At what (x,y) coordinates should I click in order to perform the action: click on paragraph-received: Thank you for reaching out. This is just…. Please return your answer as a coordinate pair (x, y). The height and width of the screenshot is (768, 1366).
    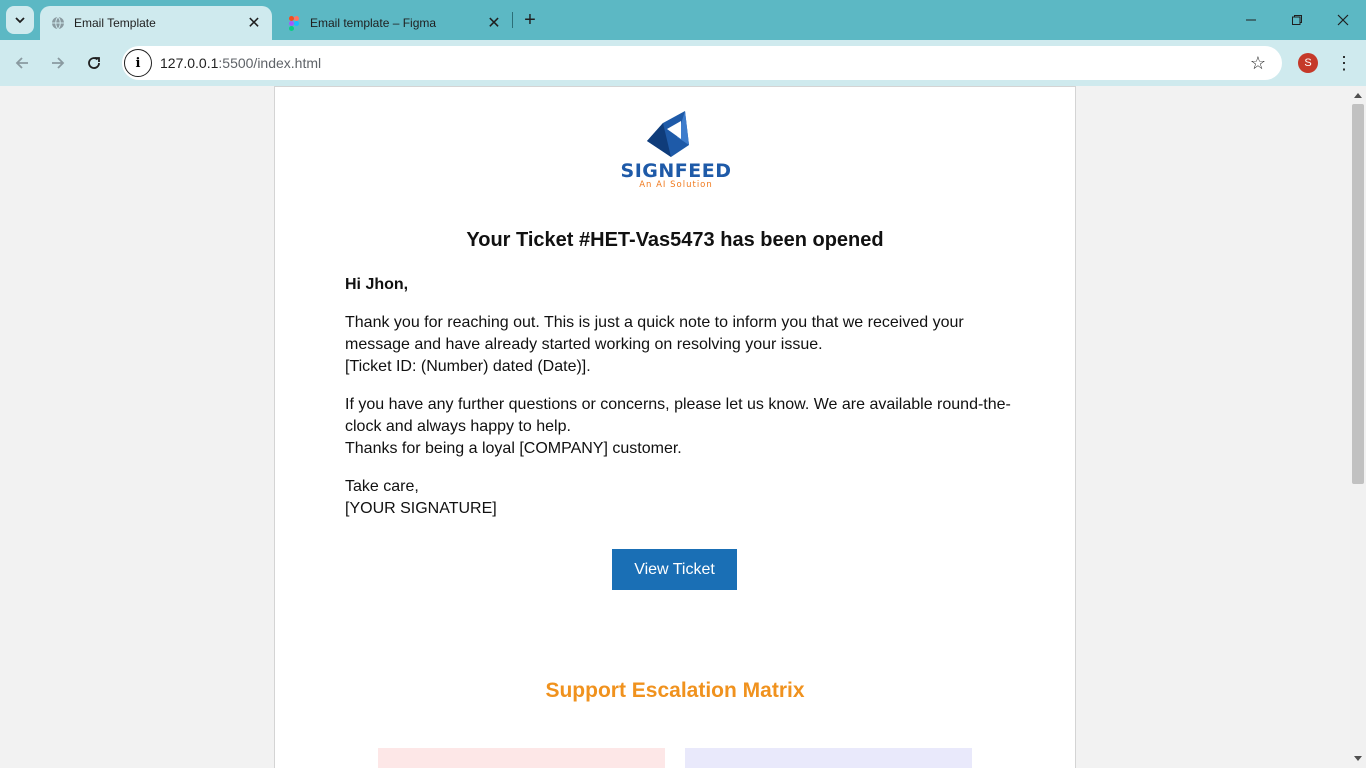
    Looking at the image, I should click on (680, 345).